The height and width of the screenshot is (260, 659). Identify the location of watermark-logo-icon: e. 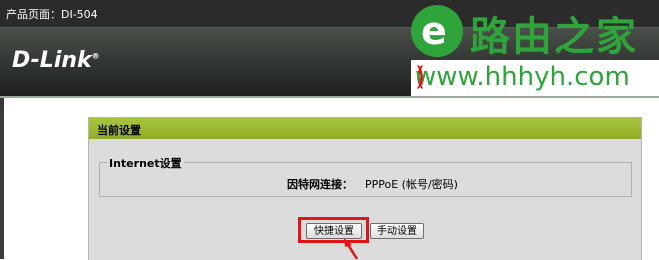
(437, 31).